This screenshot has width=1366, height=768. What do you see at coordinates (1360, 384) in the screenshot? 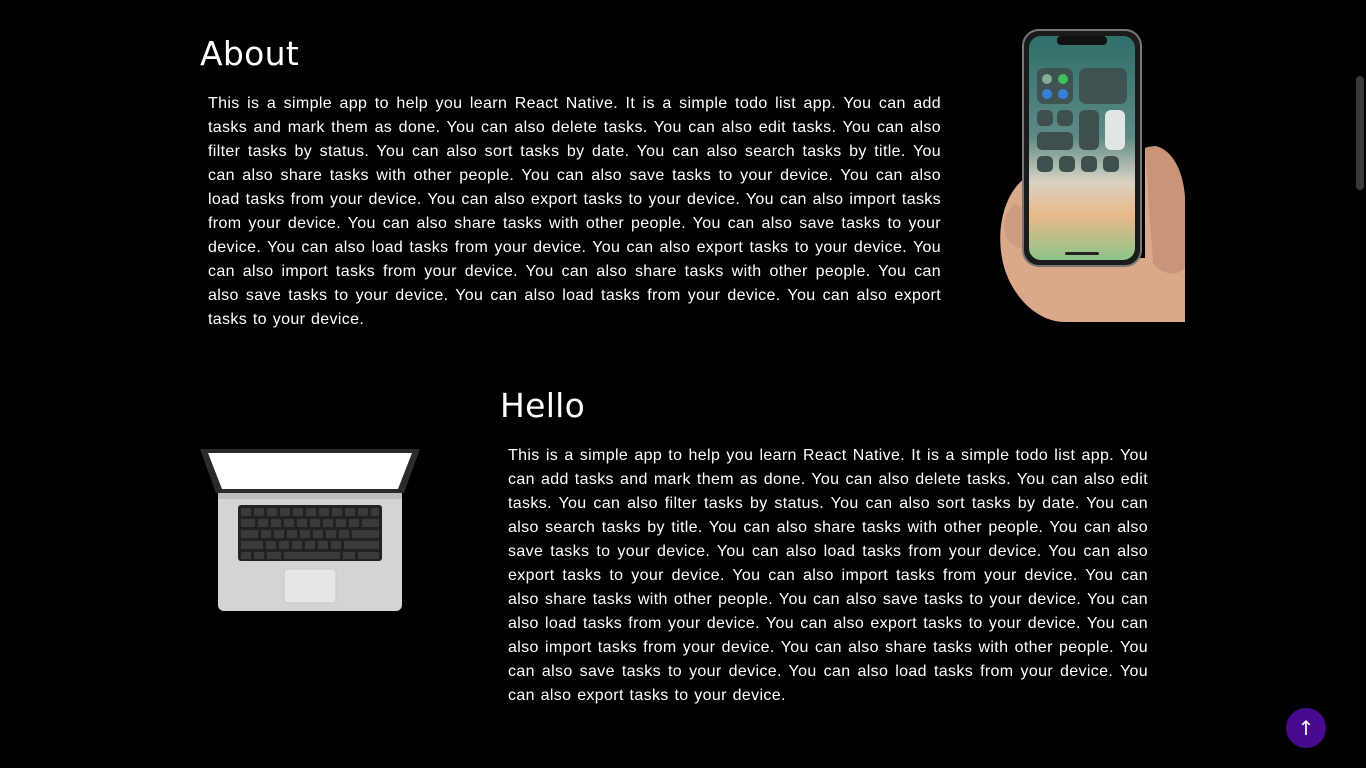
I see `vertical-scrollbar` at bounding box center [1360, 384].